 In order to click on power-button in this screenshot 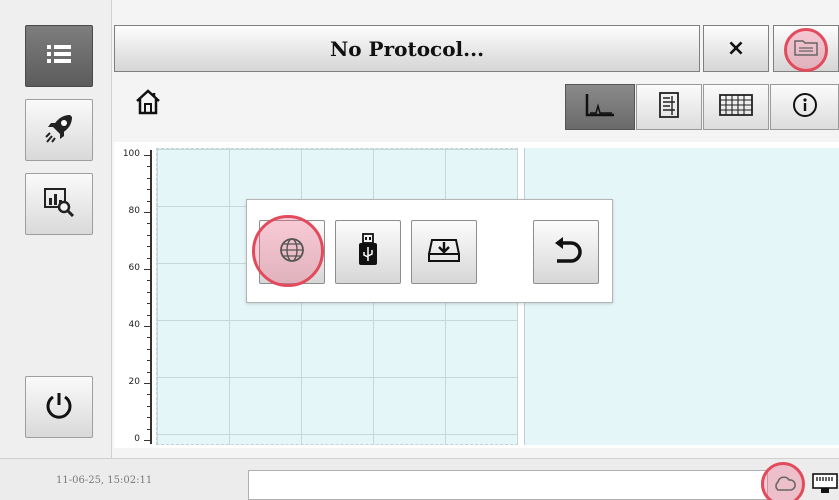, I will do `click(59, 407)`.